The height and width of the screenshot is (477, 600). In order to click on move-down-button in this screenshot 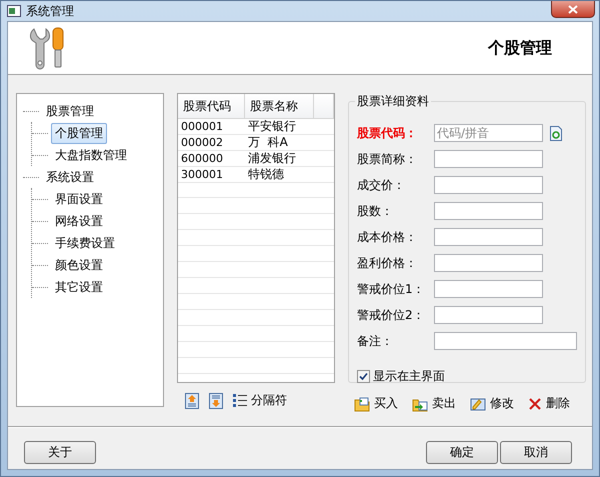, I will do `click(216, 400)`.